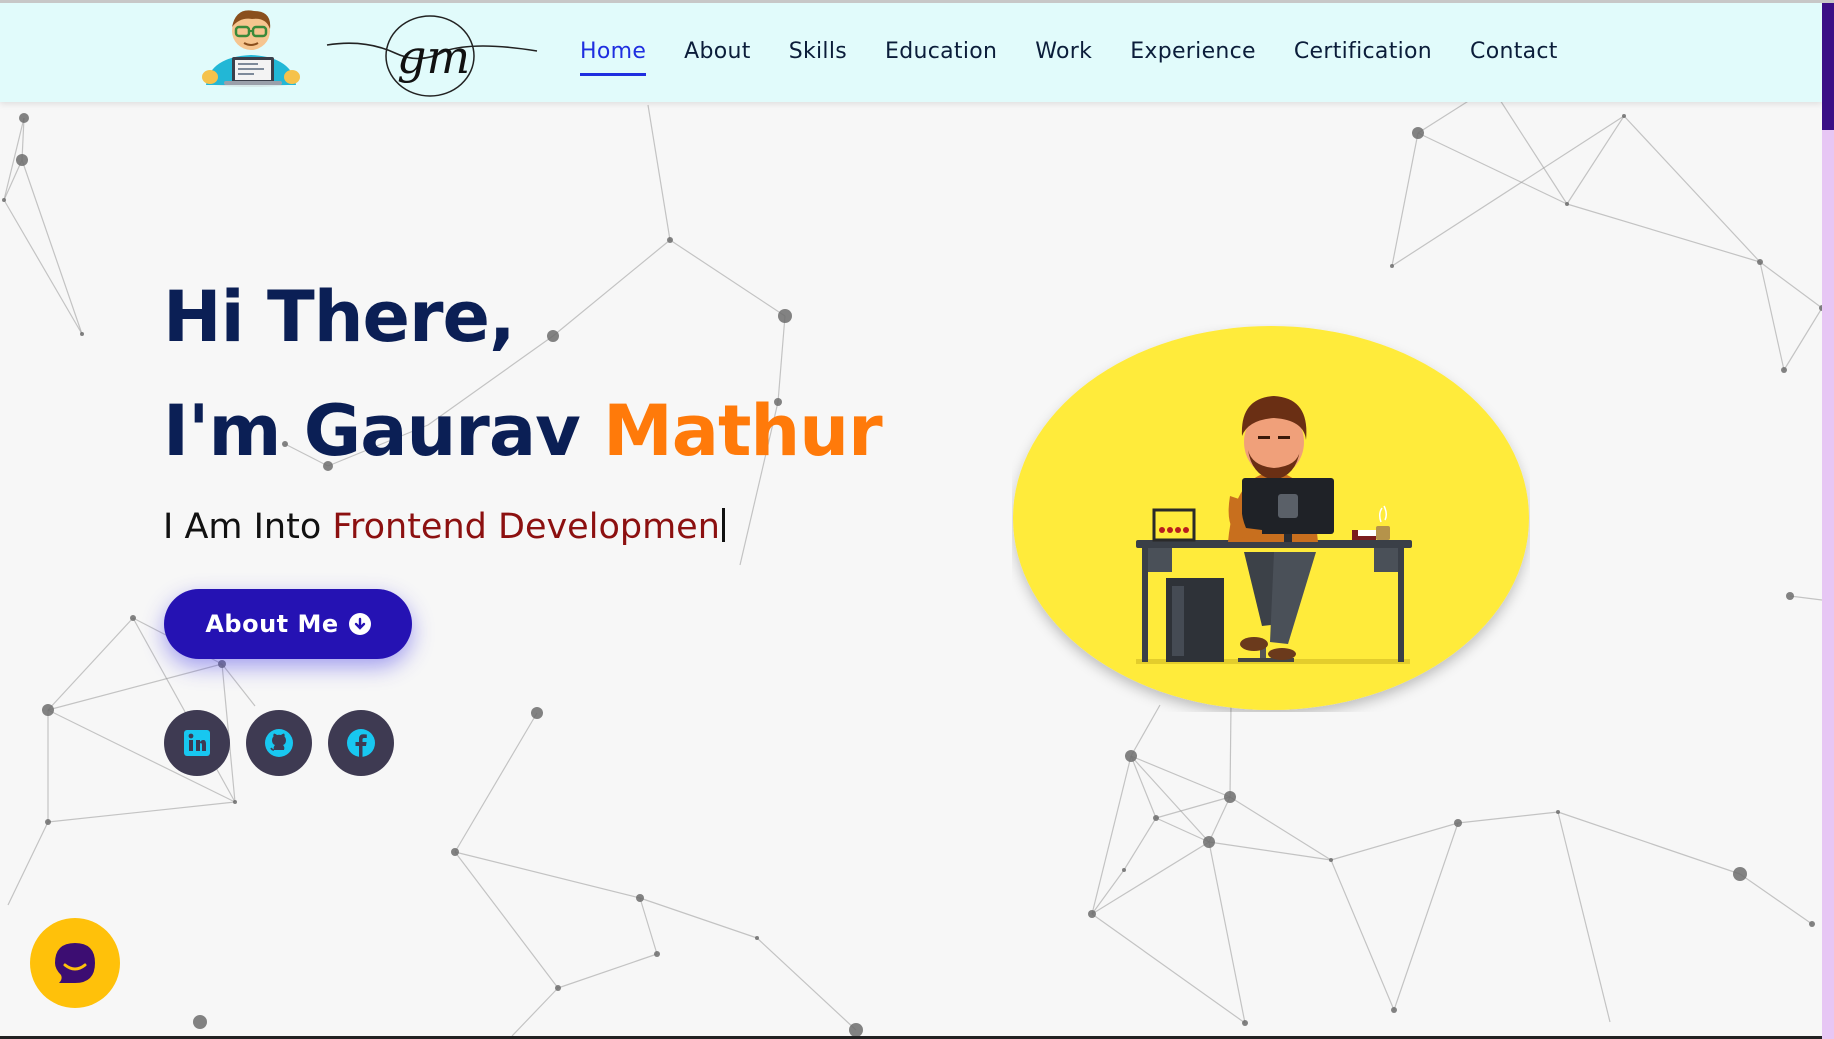 The height and width of the screenshot is (1039, 1834). Describe the element at coordinates (1363, 54) in the screenshot. I see `nav-certification: Certification` at that location.